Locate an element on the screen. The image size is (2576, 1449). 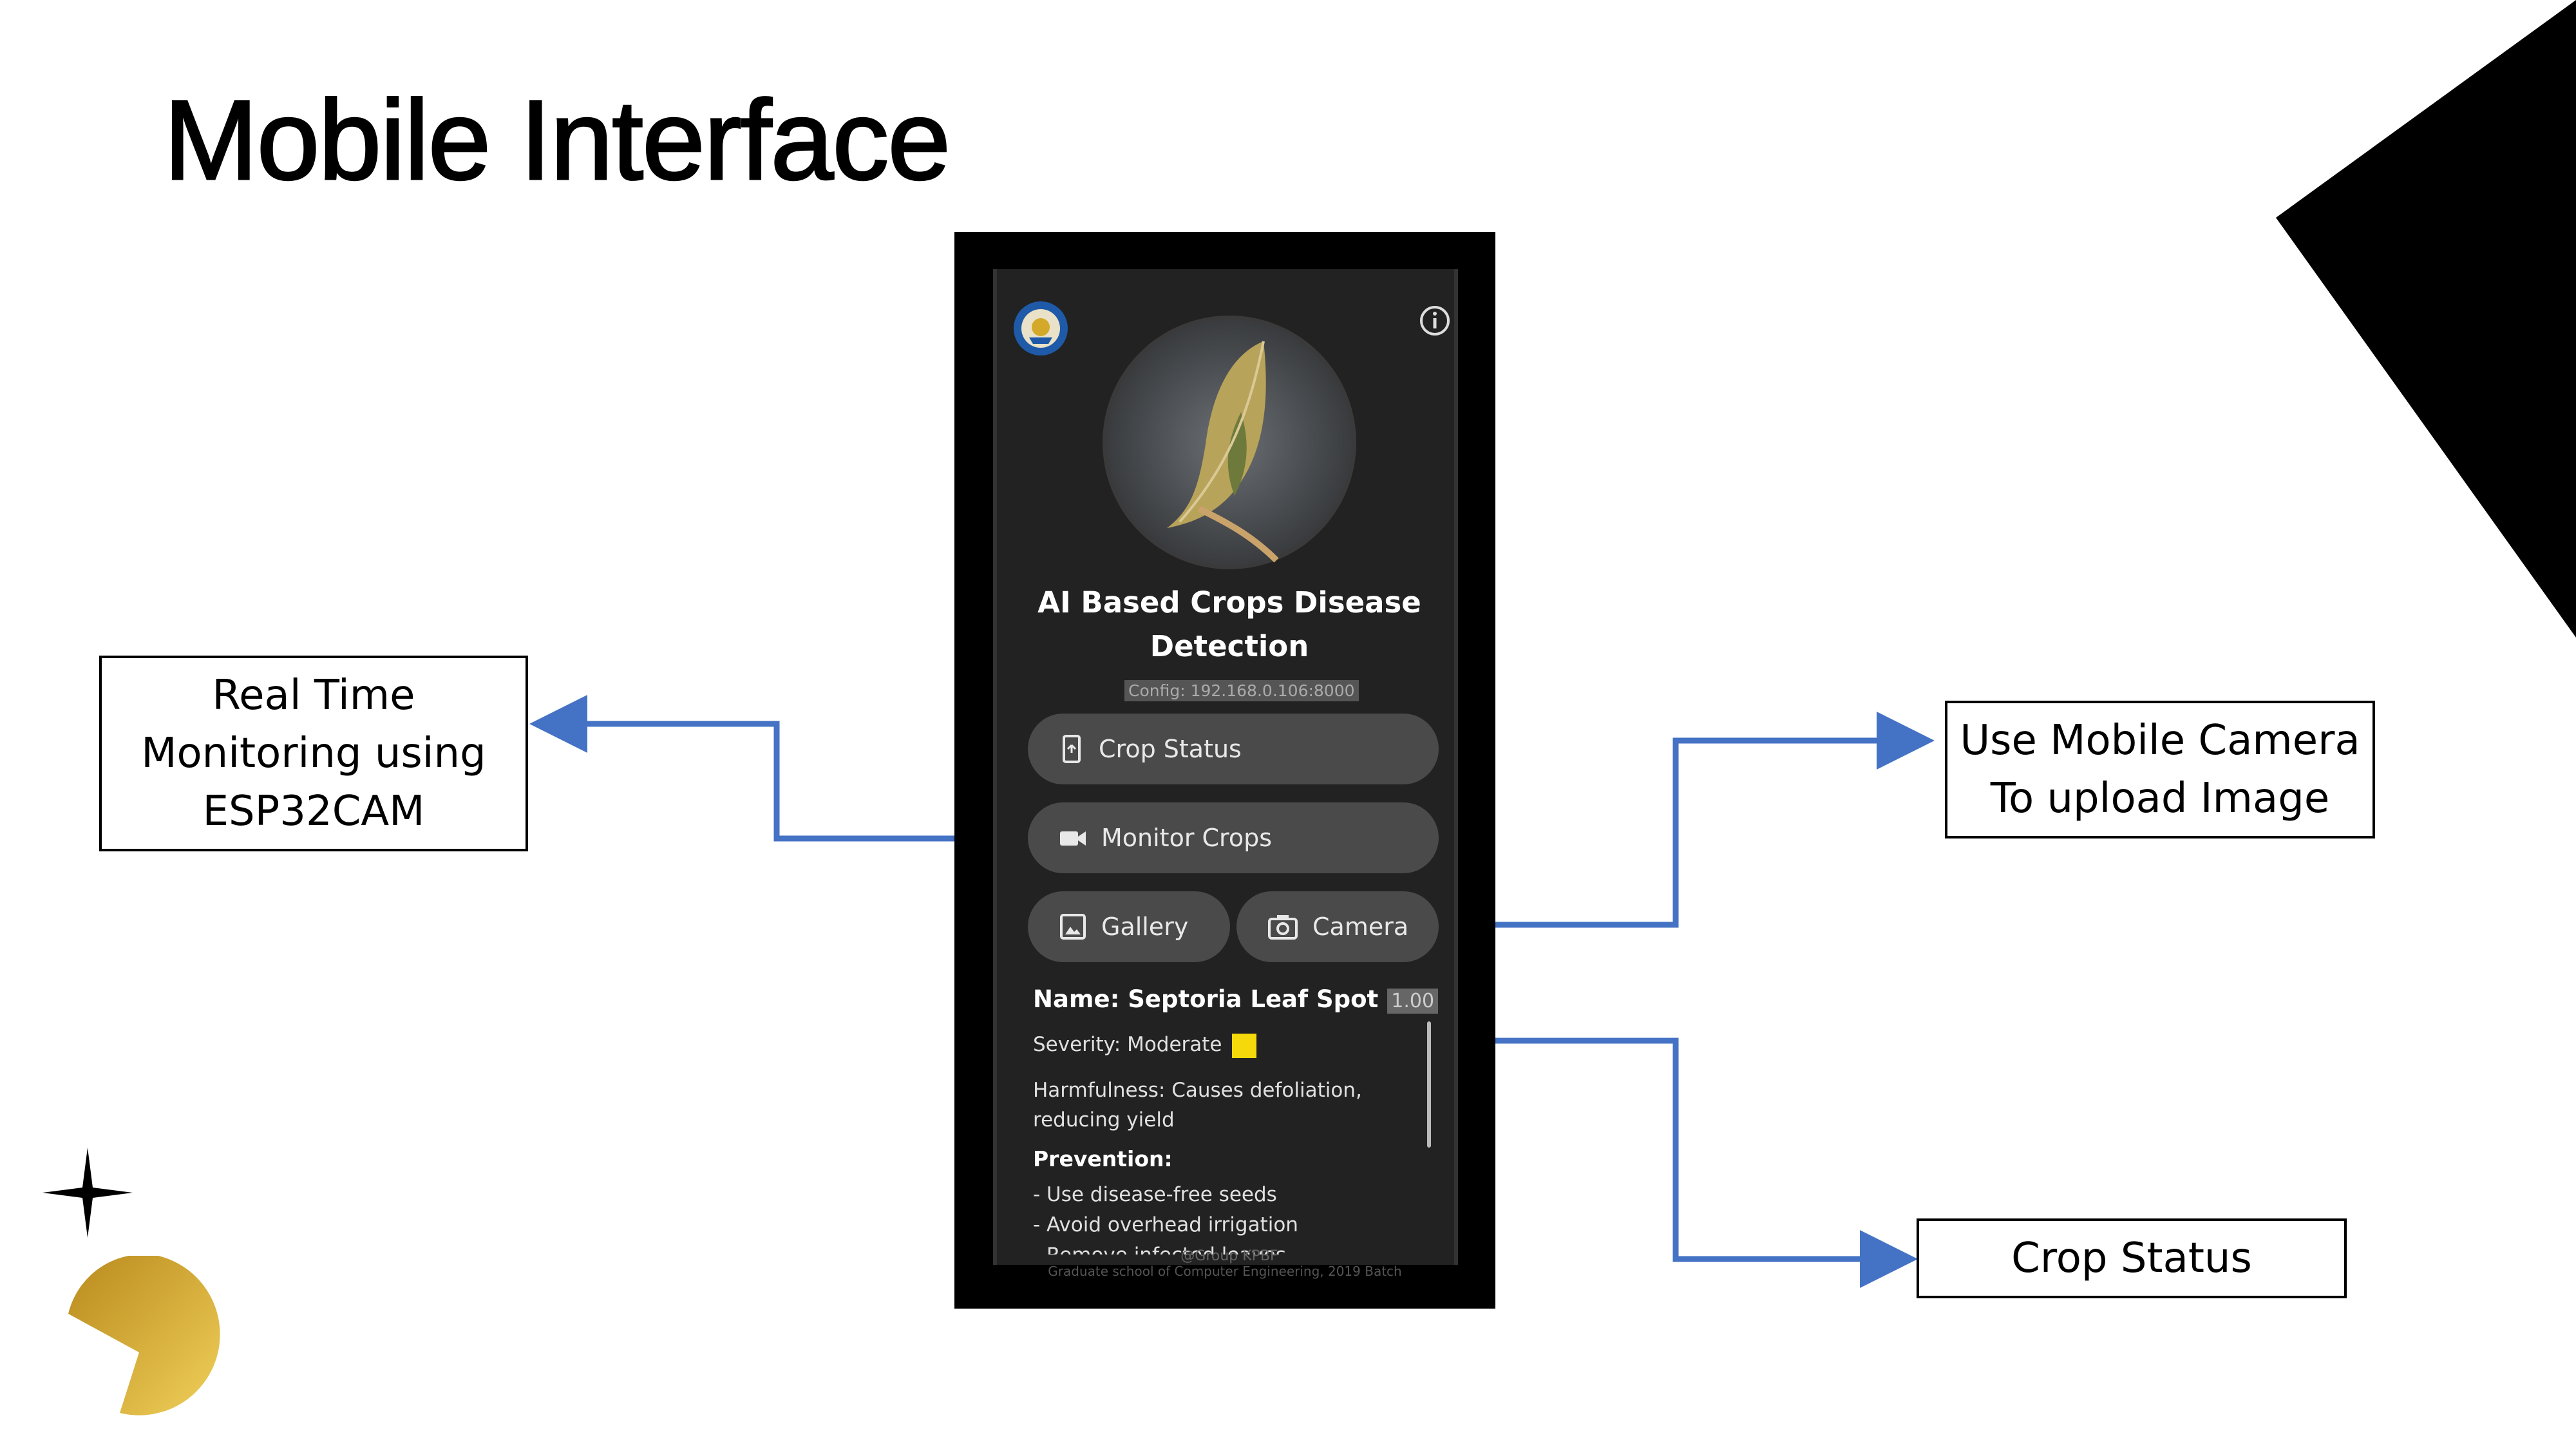
disease-name: Name: Septoria Leaf Spot is located at coordinates (1206, 999).